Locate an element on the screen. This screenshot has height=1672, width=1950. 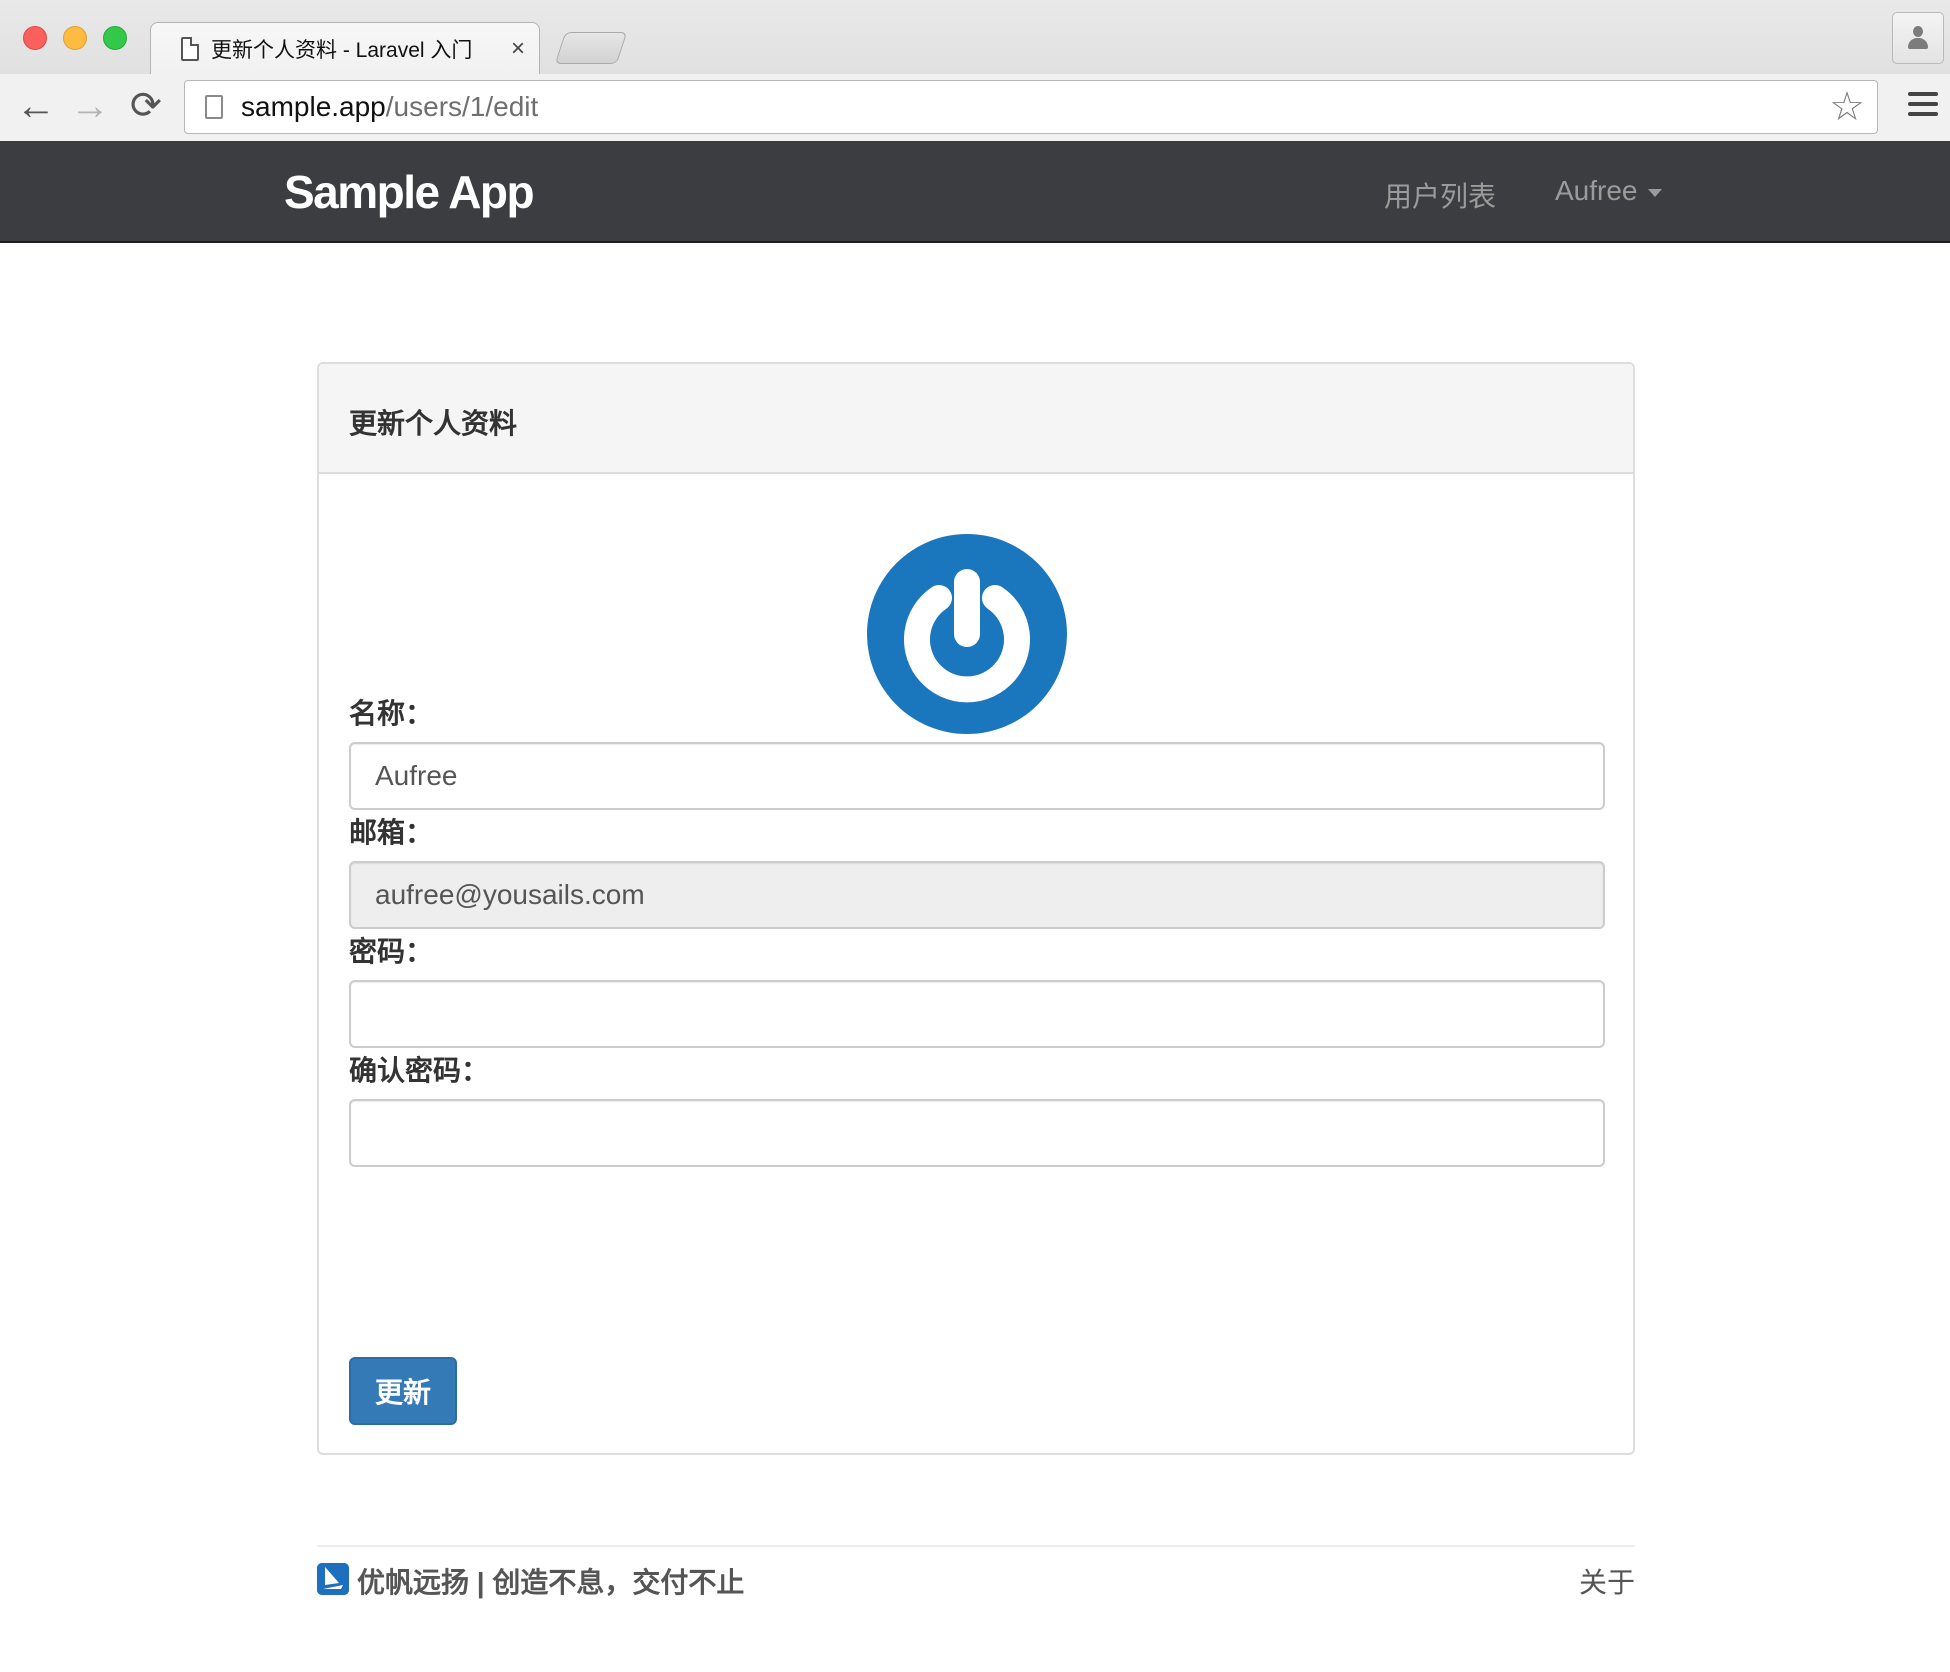
page-info-icon is located at coordinates (214, 107).